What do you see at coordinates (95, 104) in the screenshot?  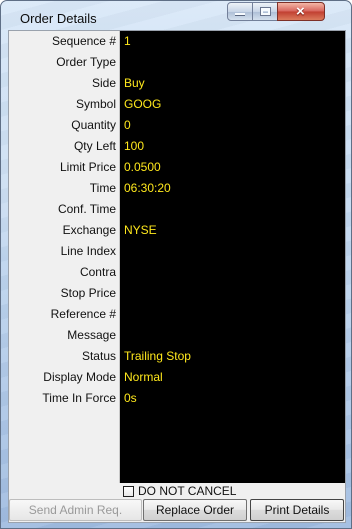 I see `symbol-label: Symbol` at bounding box center [95, 104].